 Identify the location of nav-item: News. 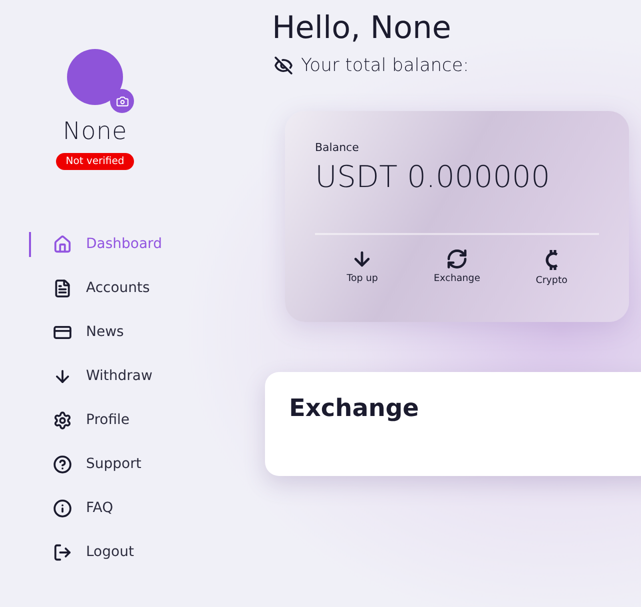
(147, 332).